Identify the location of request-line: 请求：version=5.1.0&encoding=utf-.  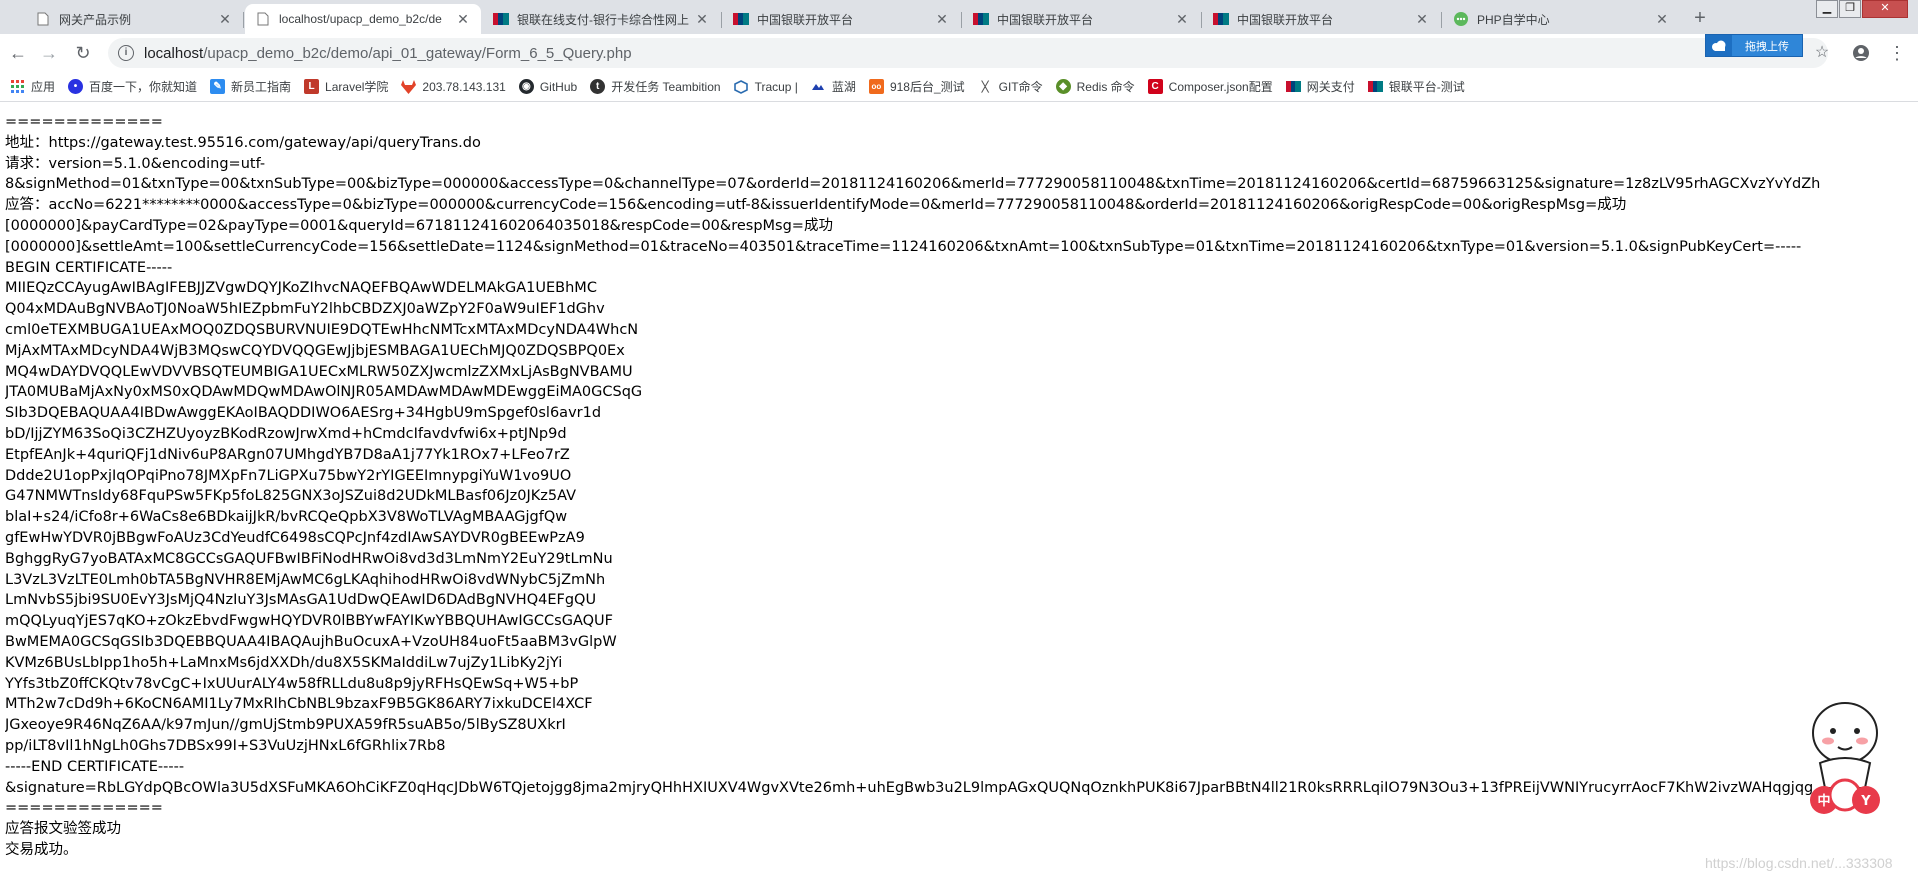
(135, 163).